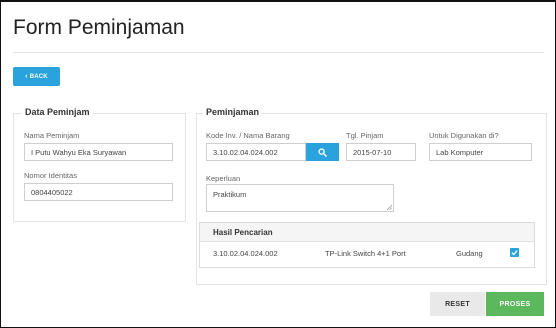 The height and width of the screenshot is (328, 556). I want to click on search-icon, so click(322, 152).